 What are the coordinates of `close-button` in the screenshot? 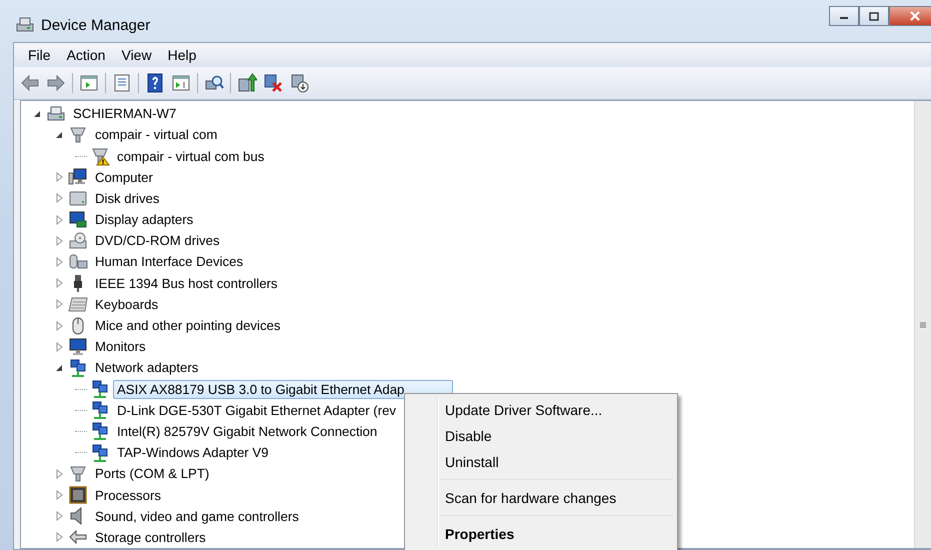 It's located at (910, 16).